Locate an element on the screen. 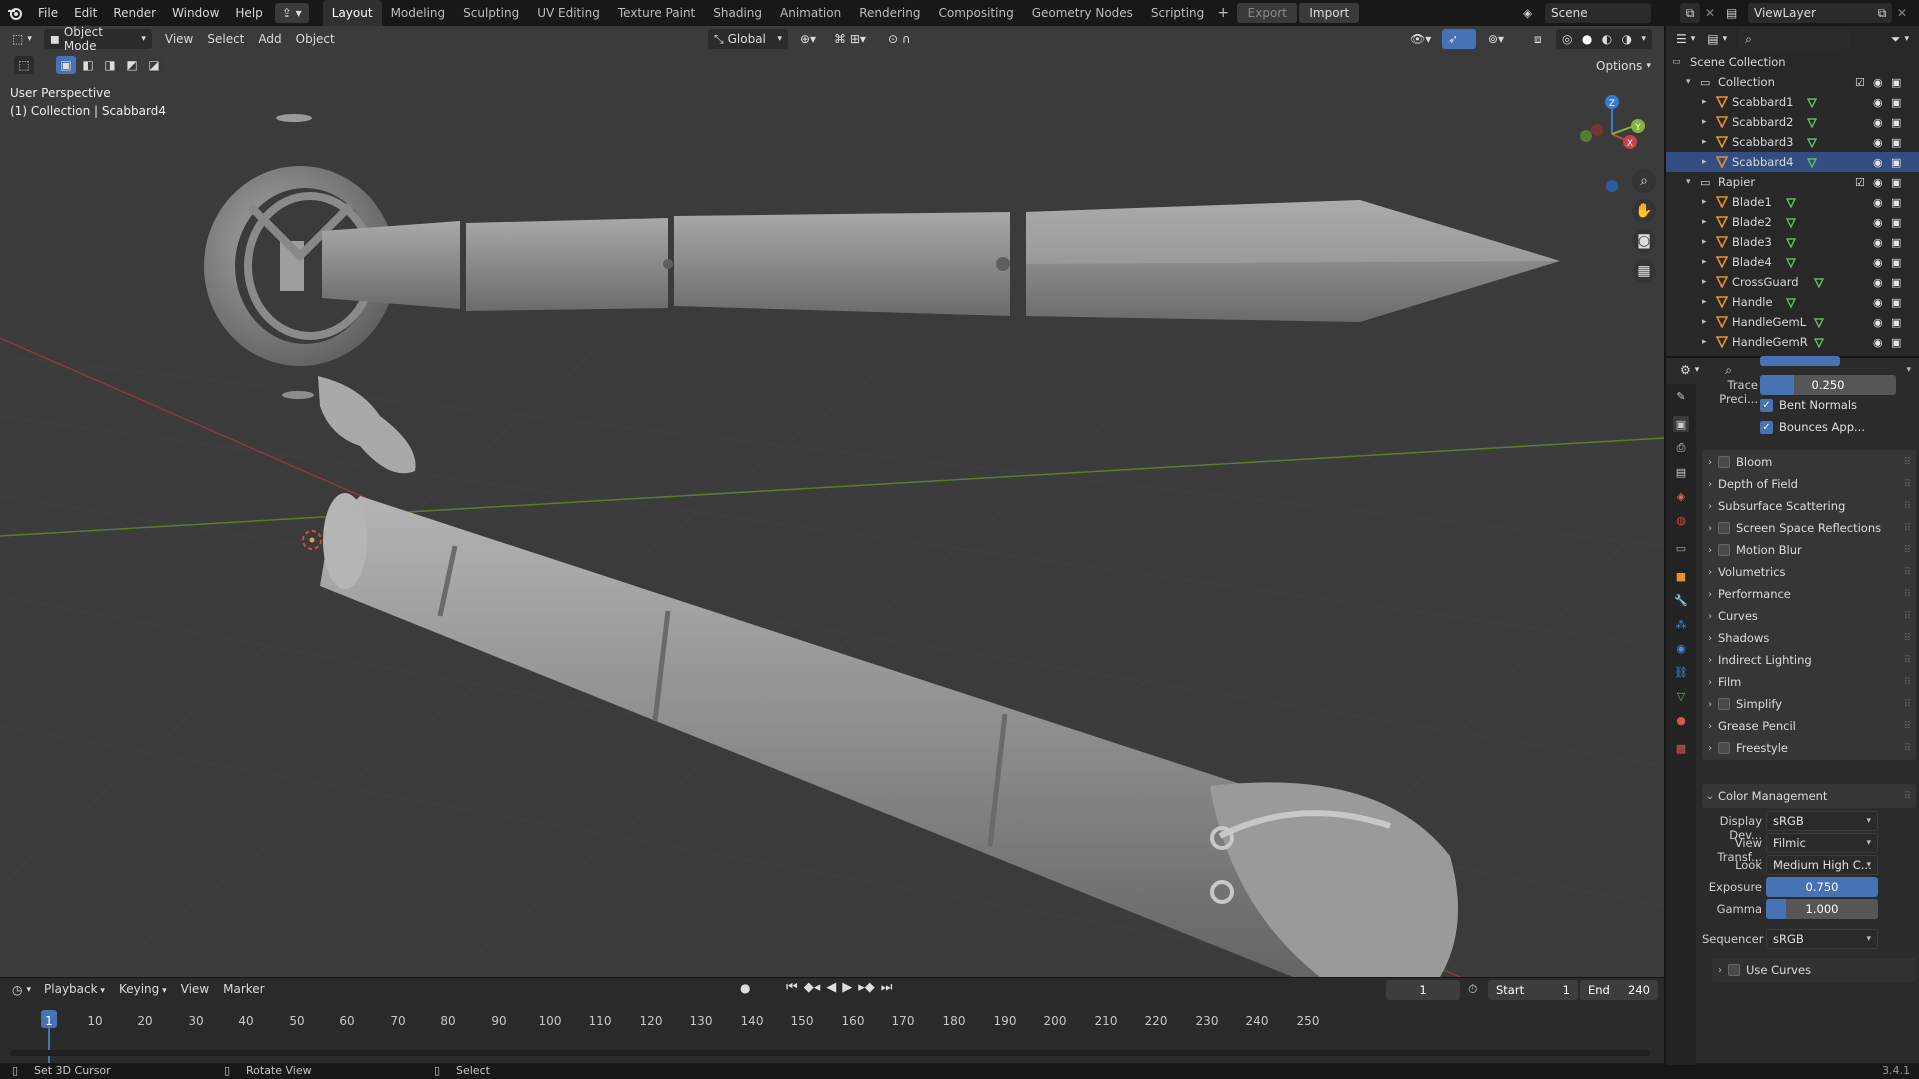 The width and height of the screenshot is (1919, 1079). import-button: Import is located at coordinates (1329, 13).